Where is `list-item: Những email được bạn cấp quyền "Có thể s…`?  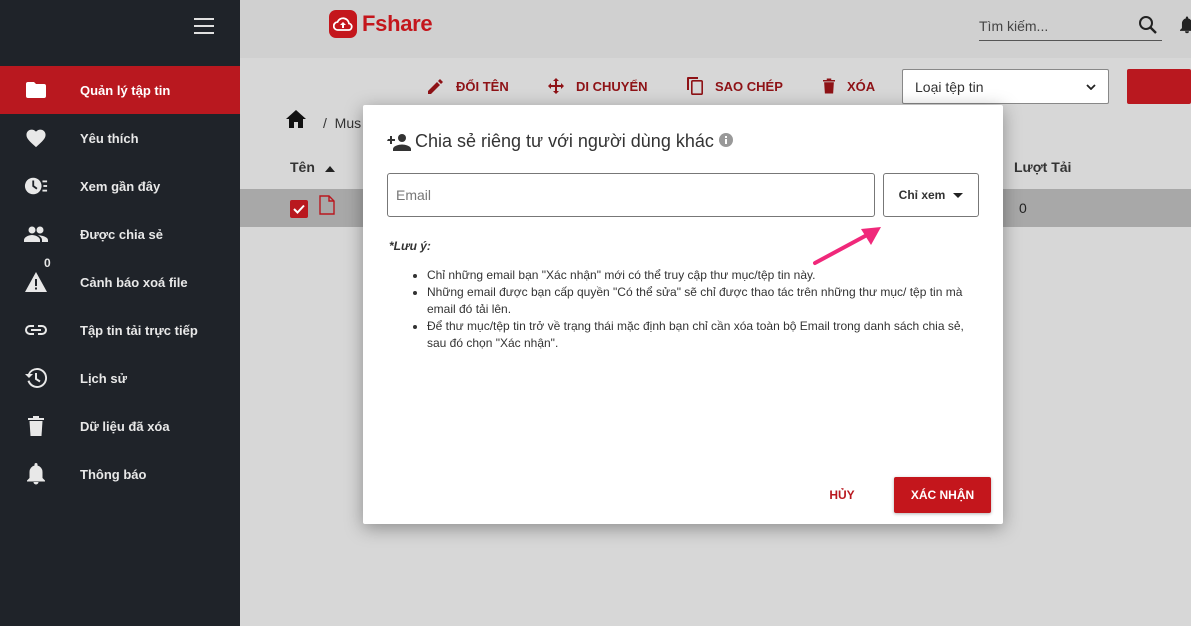 list-item: Những email được bạn cấp quyền "Có thể s… is located at coordinates (704, 301).